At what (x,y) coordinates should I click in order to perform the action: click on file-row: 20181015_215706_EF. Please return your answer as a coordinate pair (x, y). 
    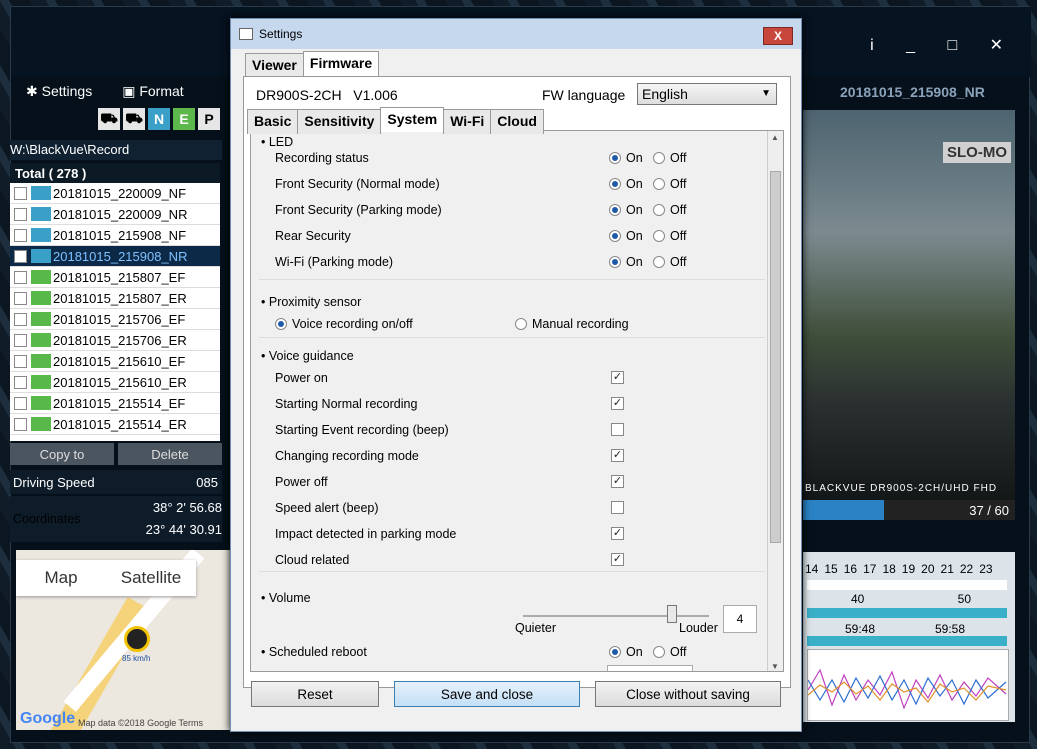
    Looking at the image, I should click on (115, 319).